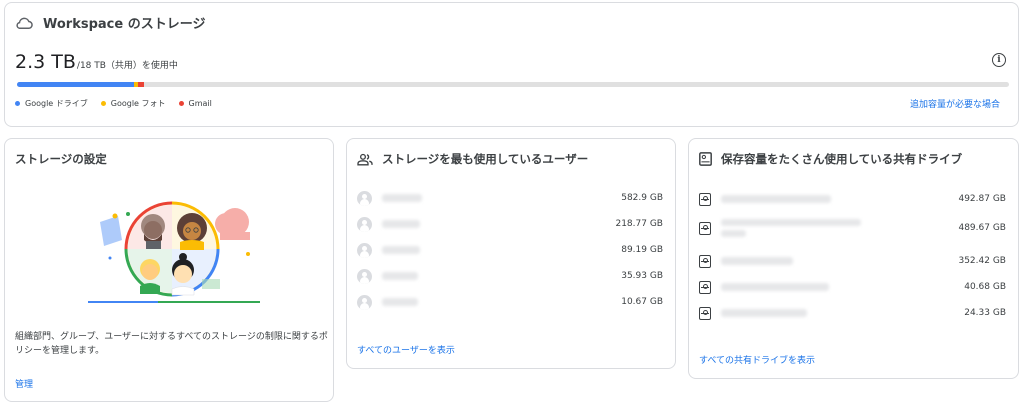 The width and height of the screenshot is (1024, 408). What do you see at coordinates (852, 261) in the screenshot?
I see `drive-row: 352.42 GB` at bounding box center [852, 261].